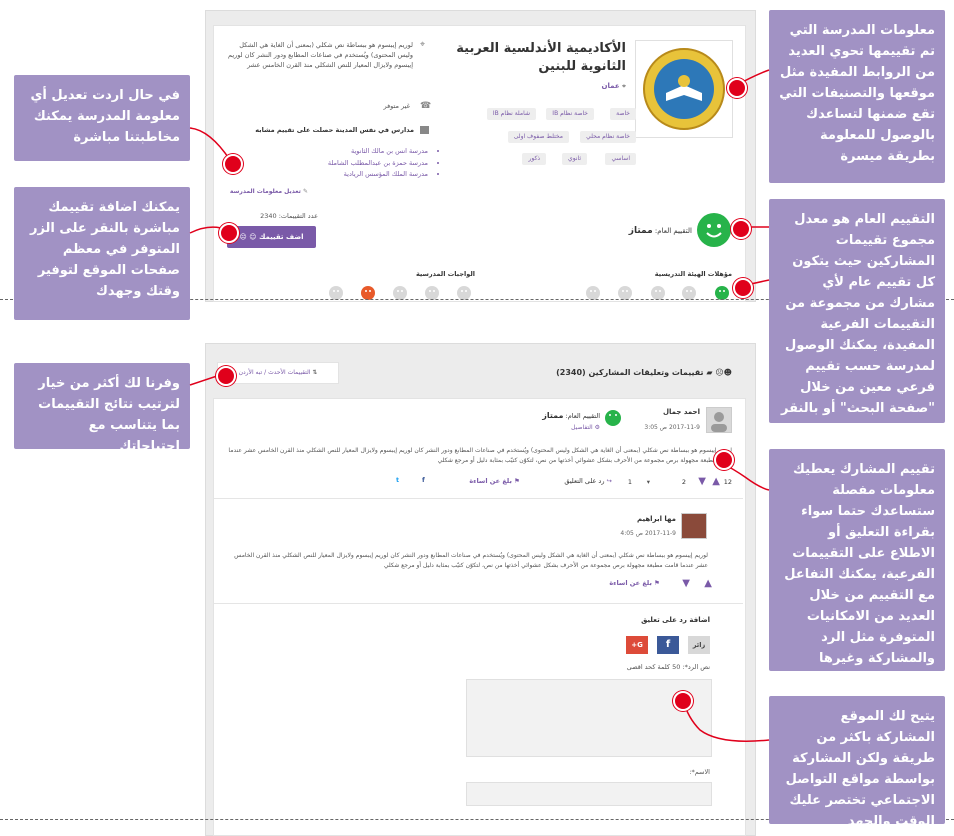 Image resolution: width=954 pixels, height=836 pixels. I want to click on tag-secondary: ثانوي, so click(574, 159).